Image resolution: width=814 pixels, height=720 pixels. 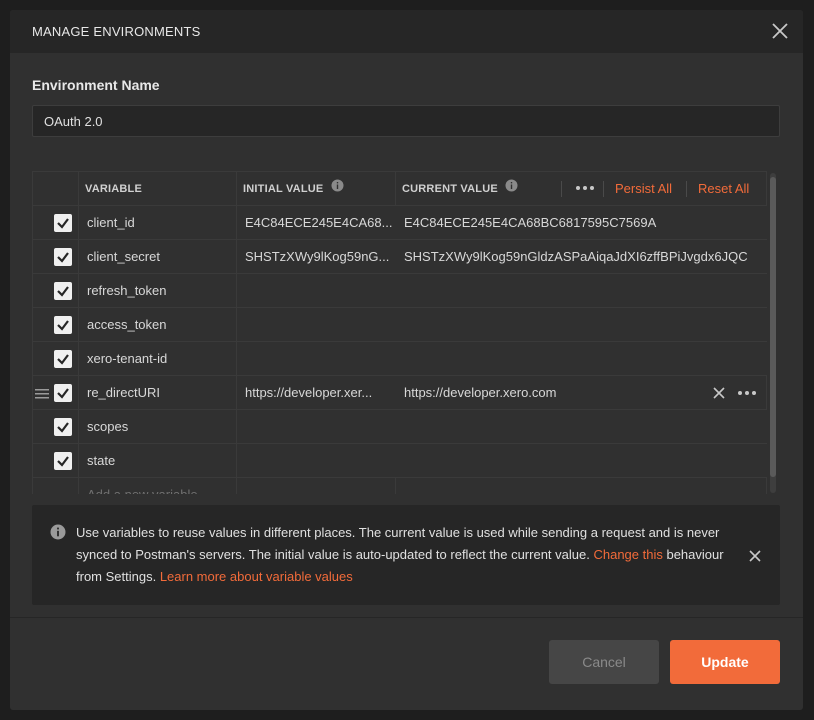 What do you see at coordinates (158, 324) in the screenshot?
I see `variable-name: access_token` at bounding box center [158, 324].